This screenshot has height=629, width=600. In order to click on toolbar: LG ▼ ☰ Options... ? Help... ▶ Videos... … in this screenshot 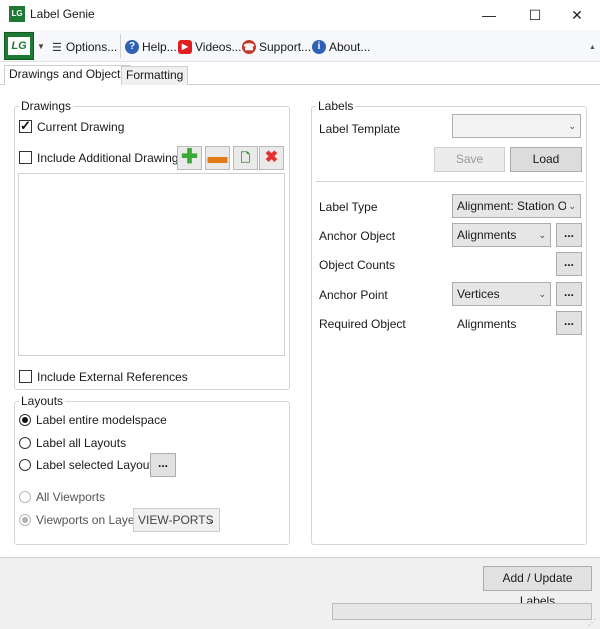, I will do `click(300, 46)`.